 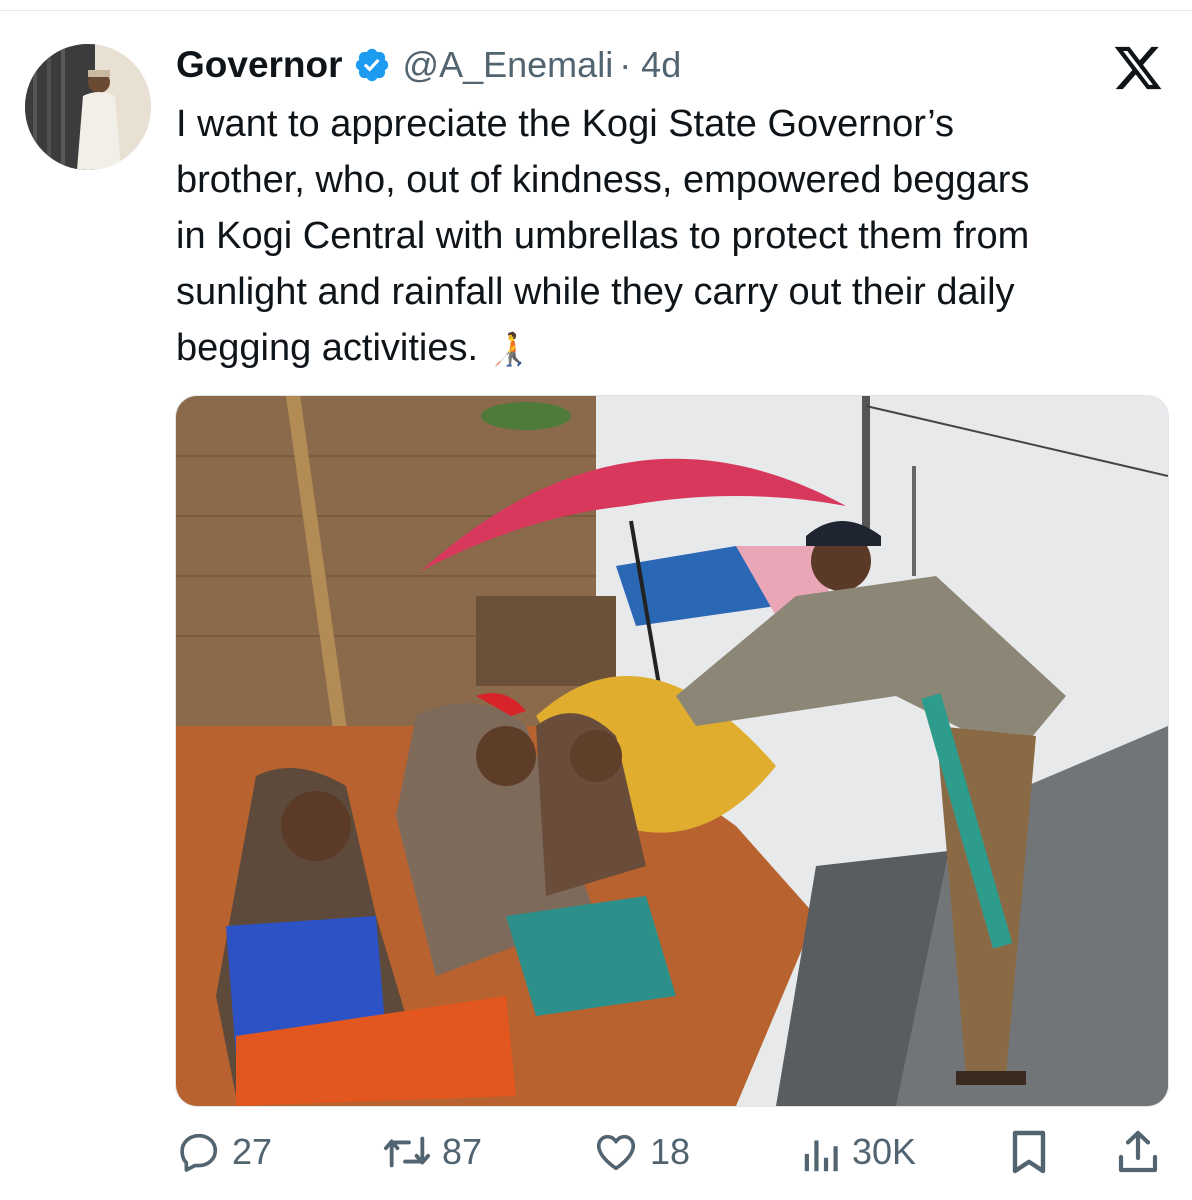 What do you see at coordinates (199, 1152) in the screenshot?
I see `reply-icon` at bounding box center [199, 1152].